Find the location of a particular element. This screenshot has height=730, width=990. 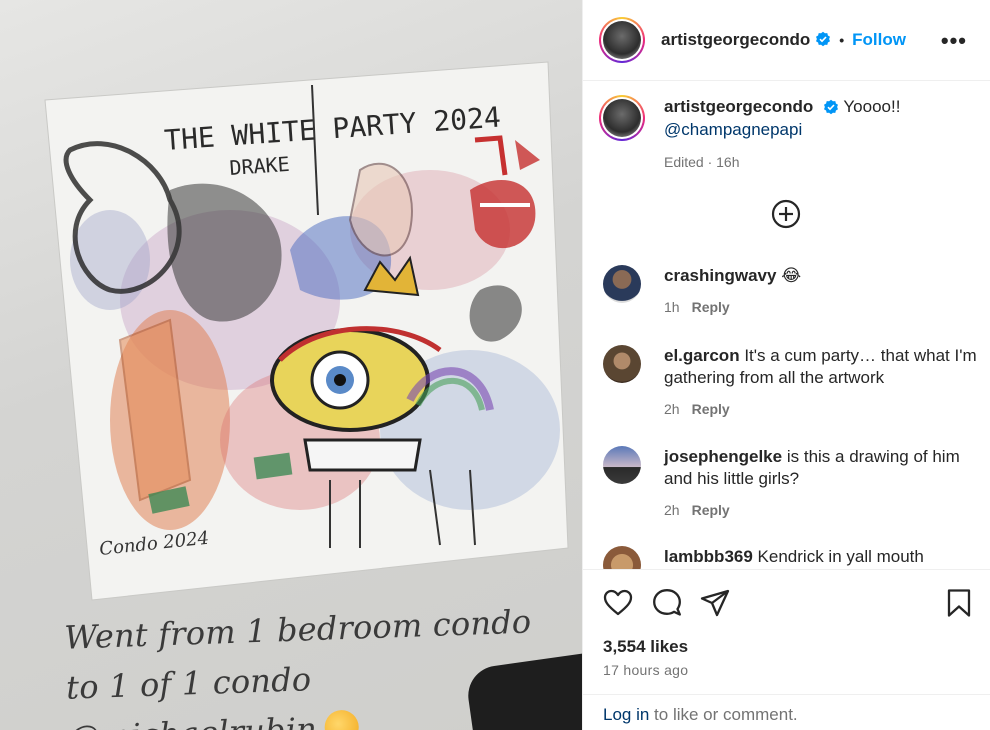

likes-count: 3,554 likes is located at coordinates (645, 647).